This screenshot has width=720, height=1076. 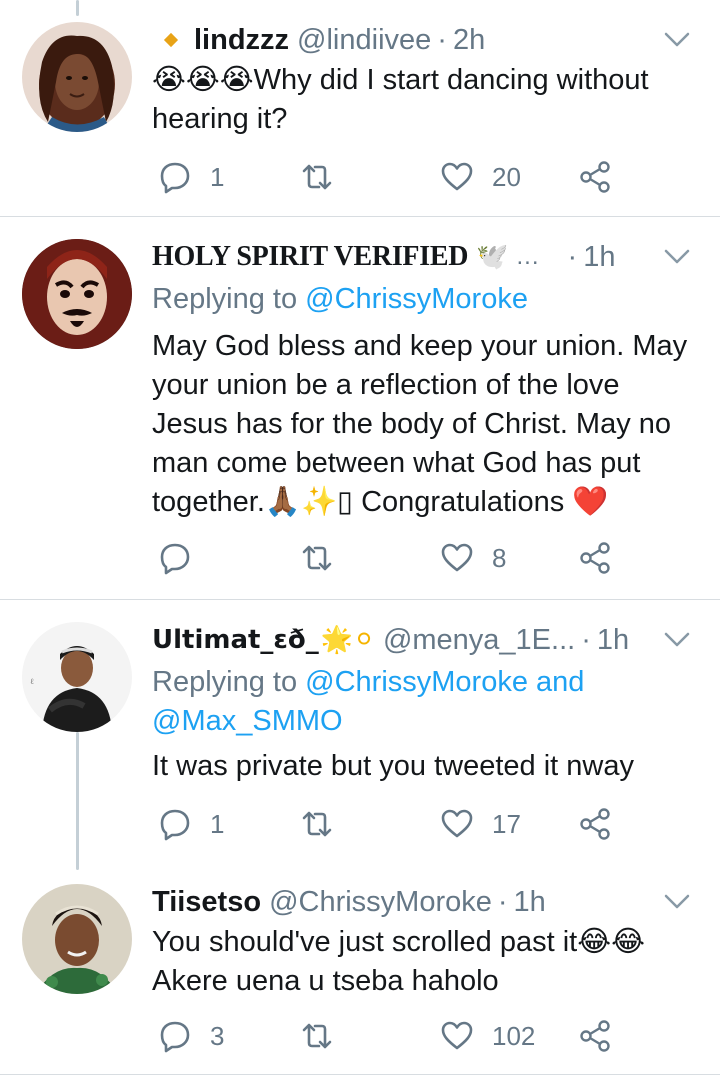 What do you see at coordinates (191, 1036) in the screenshot?
I see `reply-button: 3` at bounding box center [191, 1036].